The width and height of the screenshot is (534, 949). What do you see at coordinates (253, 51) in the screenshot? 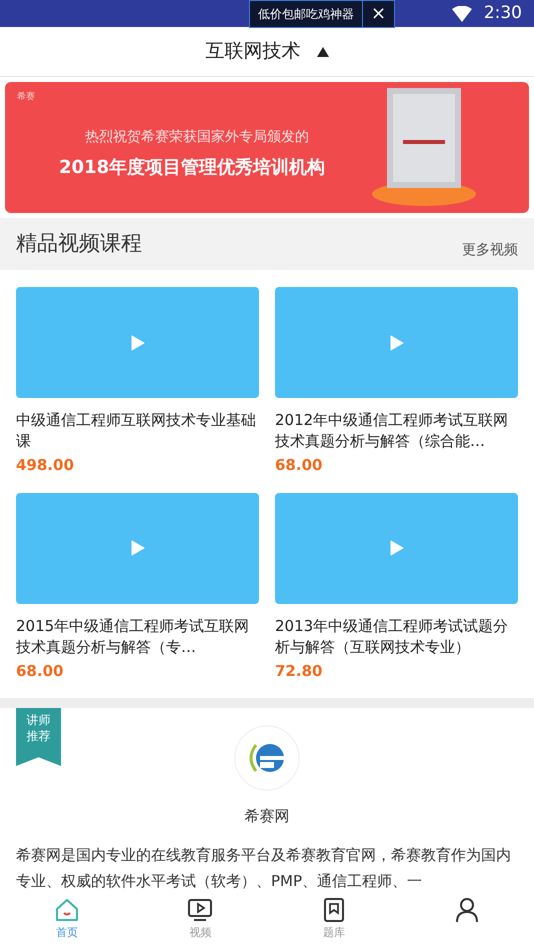
I see `header-title: 互联网技术` at bounding box center [253, 51].